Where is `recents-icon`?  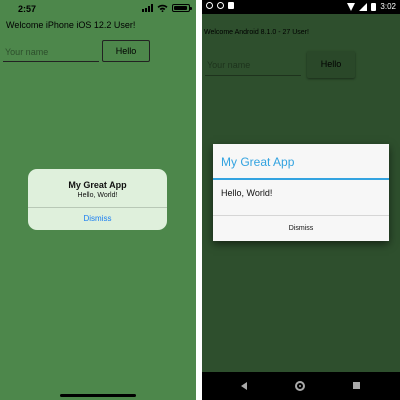
recents-icon is located at coordinates (356, 385).